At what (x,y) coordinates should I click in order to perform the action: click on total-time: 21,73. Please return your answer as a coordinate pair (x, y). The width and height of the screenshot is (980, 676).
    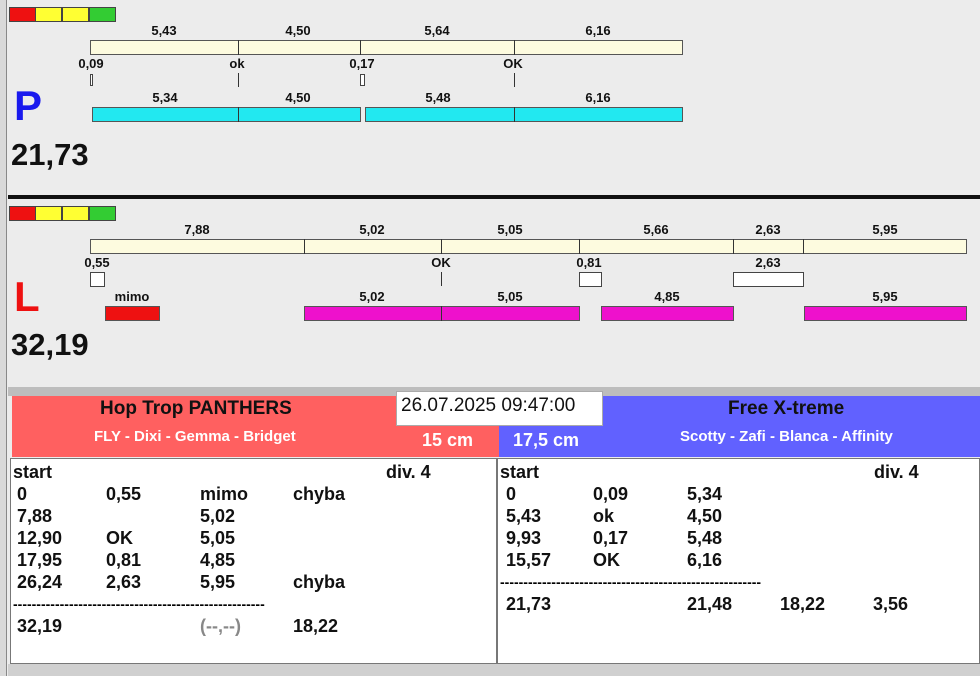
    Looking at the image, I should click on (50, 154).